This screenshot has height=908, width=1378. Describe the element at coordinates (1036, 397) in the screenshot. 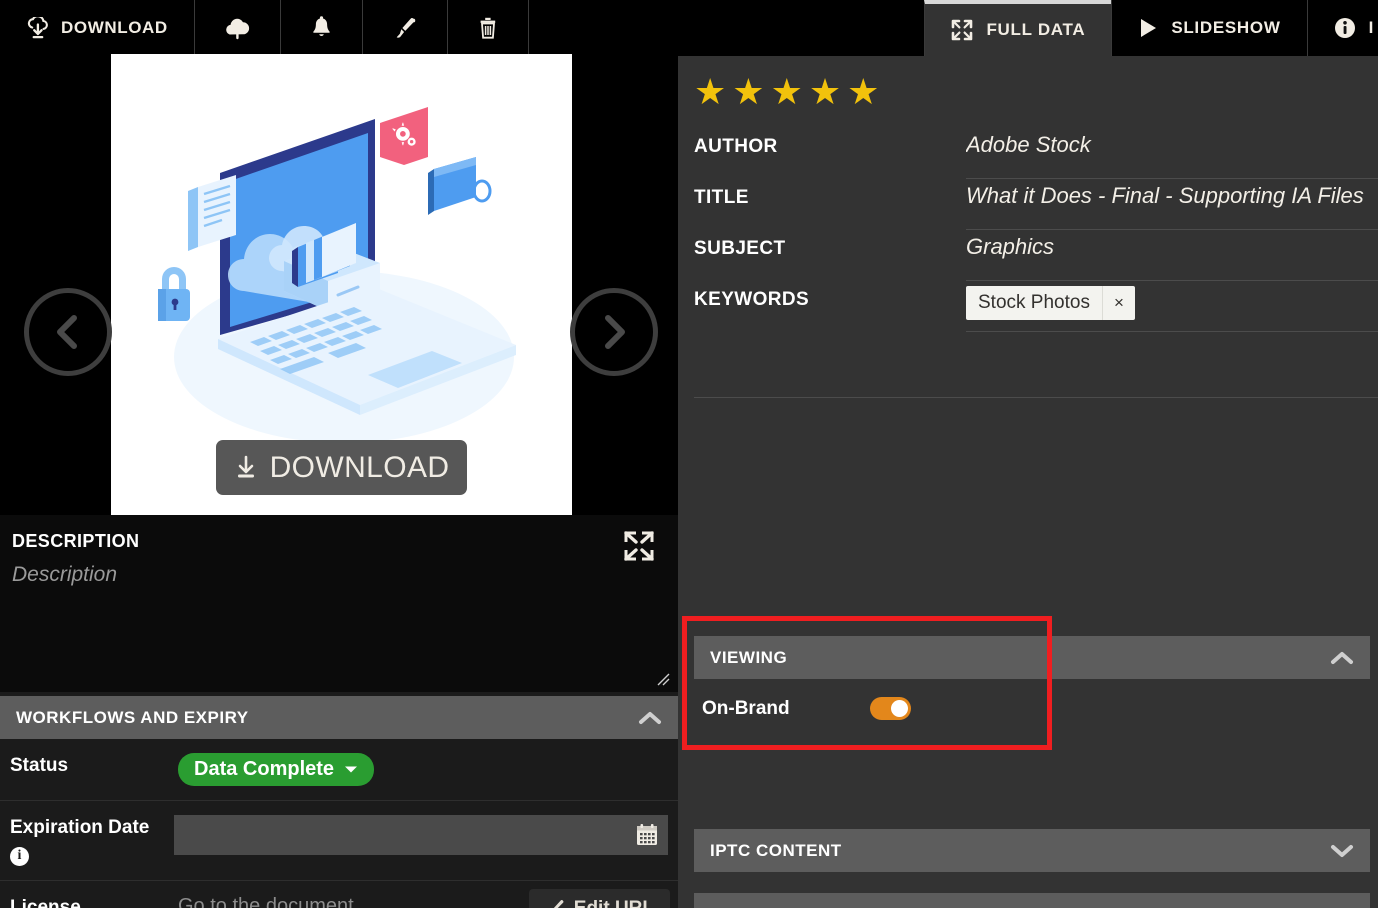

I see `metadata-divider` at that location.